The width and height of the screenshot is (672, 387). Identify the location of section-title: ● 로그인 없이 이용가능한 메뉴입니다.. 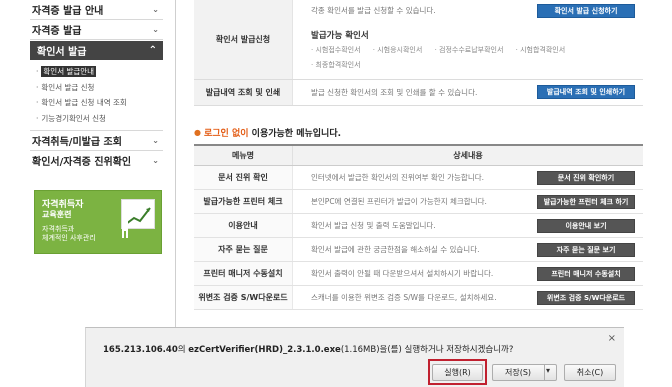
(267, 132).